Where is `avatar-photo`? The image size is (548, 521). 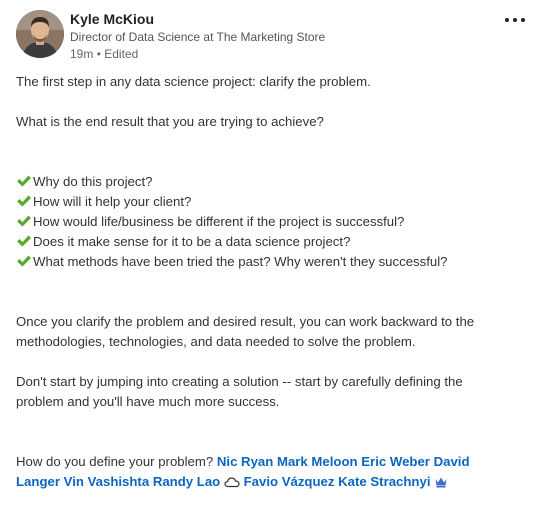
avatar-photo is located at coordinates (40, 34).